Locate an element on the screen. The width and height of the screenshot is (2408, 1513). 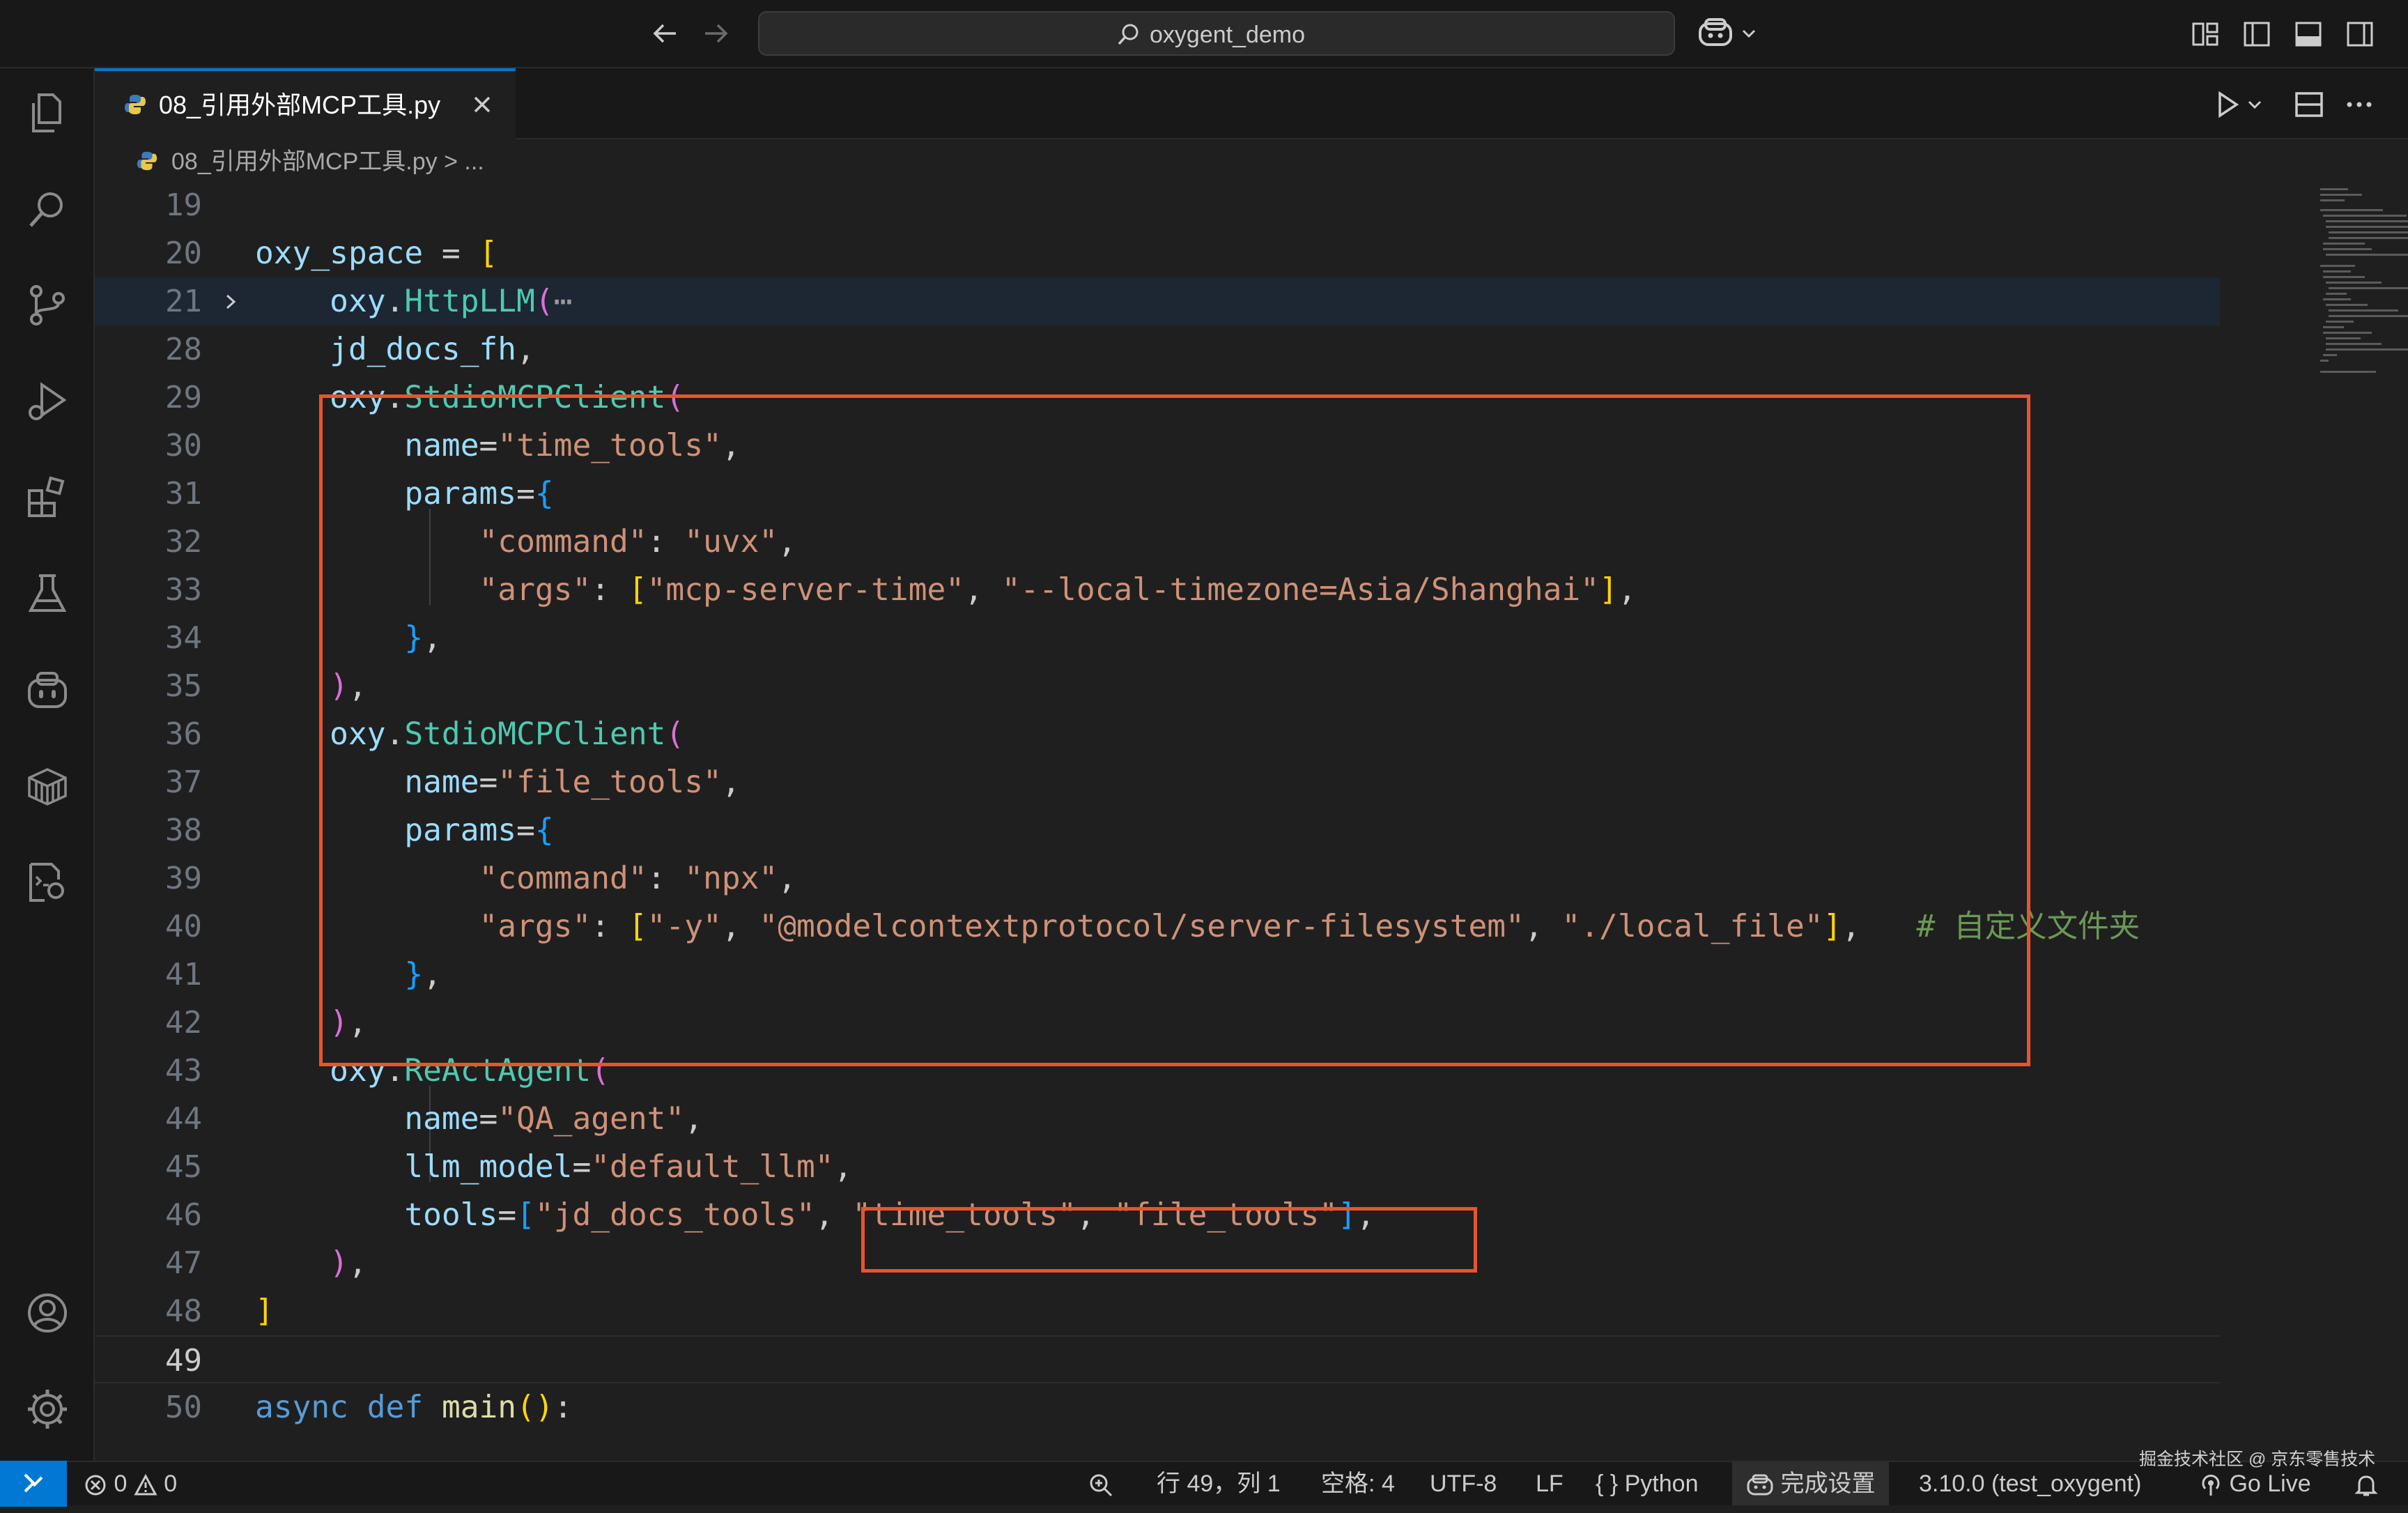
line-number: 43 is located at coordinates (184, 1071).